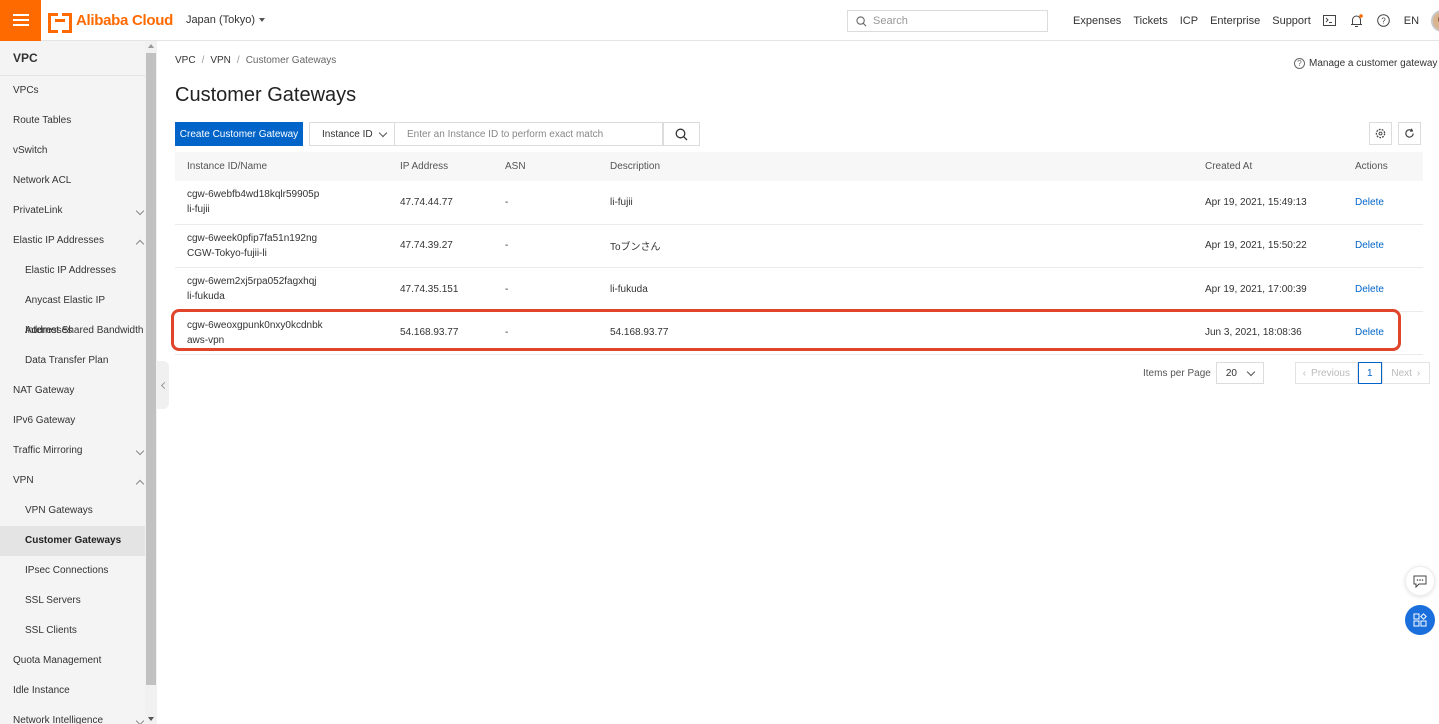  I want to click on support-link: Support, so click(1291, 21).